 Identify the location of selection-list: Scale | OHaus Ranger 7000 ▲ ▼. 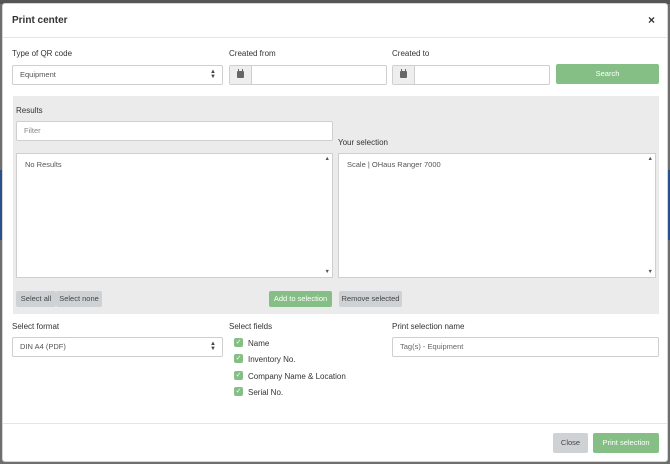
(497, 215).